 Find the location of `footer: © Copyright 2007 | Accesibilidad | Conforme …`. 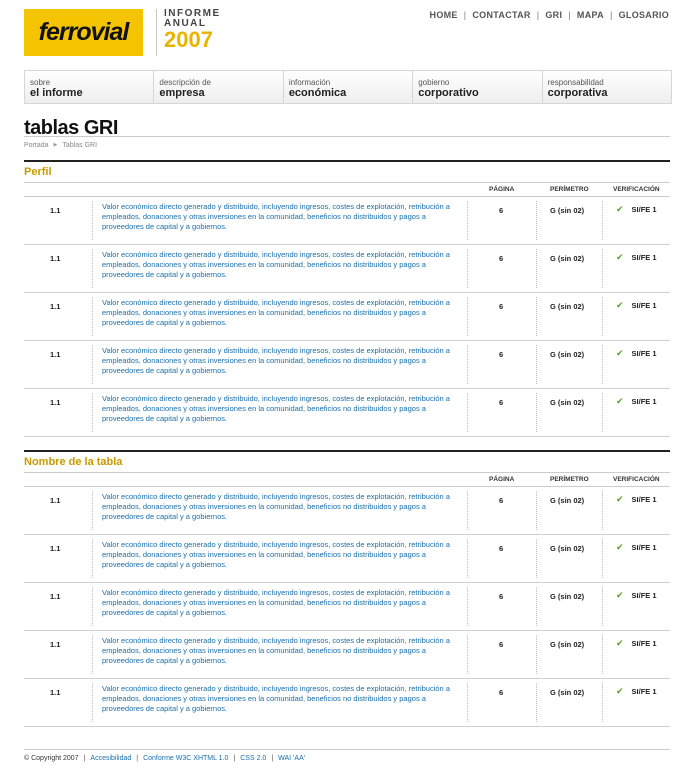

footer: © Copyright 2007 | Accesibilidad | Conforme … is located at coordinates (164, 758).